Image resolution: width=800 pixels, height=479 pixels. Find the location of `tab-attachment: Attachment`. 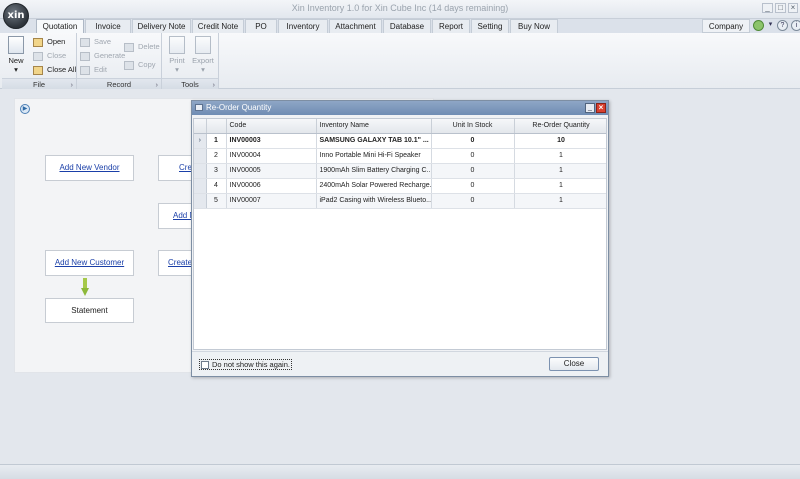

tab-attachment: Attachment is located at coordinates (355, 26).